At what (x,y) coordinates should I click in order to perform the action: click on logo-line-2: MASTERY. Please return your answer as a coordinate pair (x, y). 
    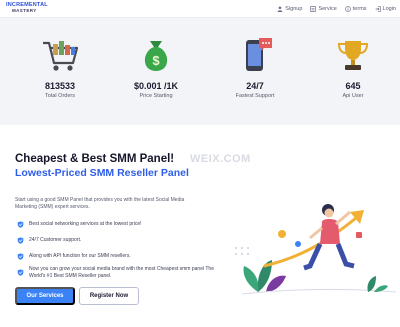
    Looking at the image, I should click on (24, 10).